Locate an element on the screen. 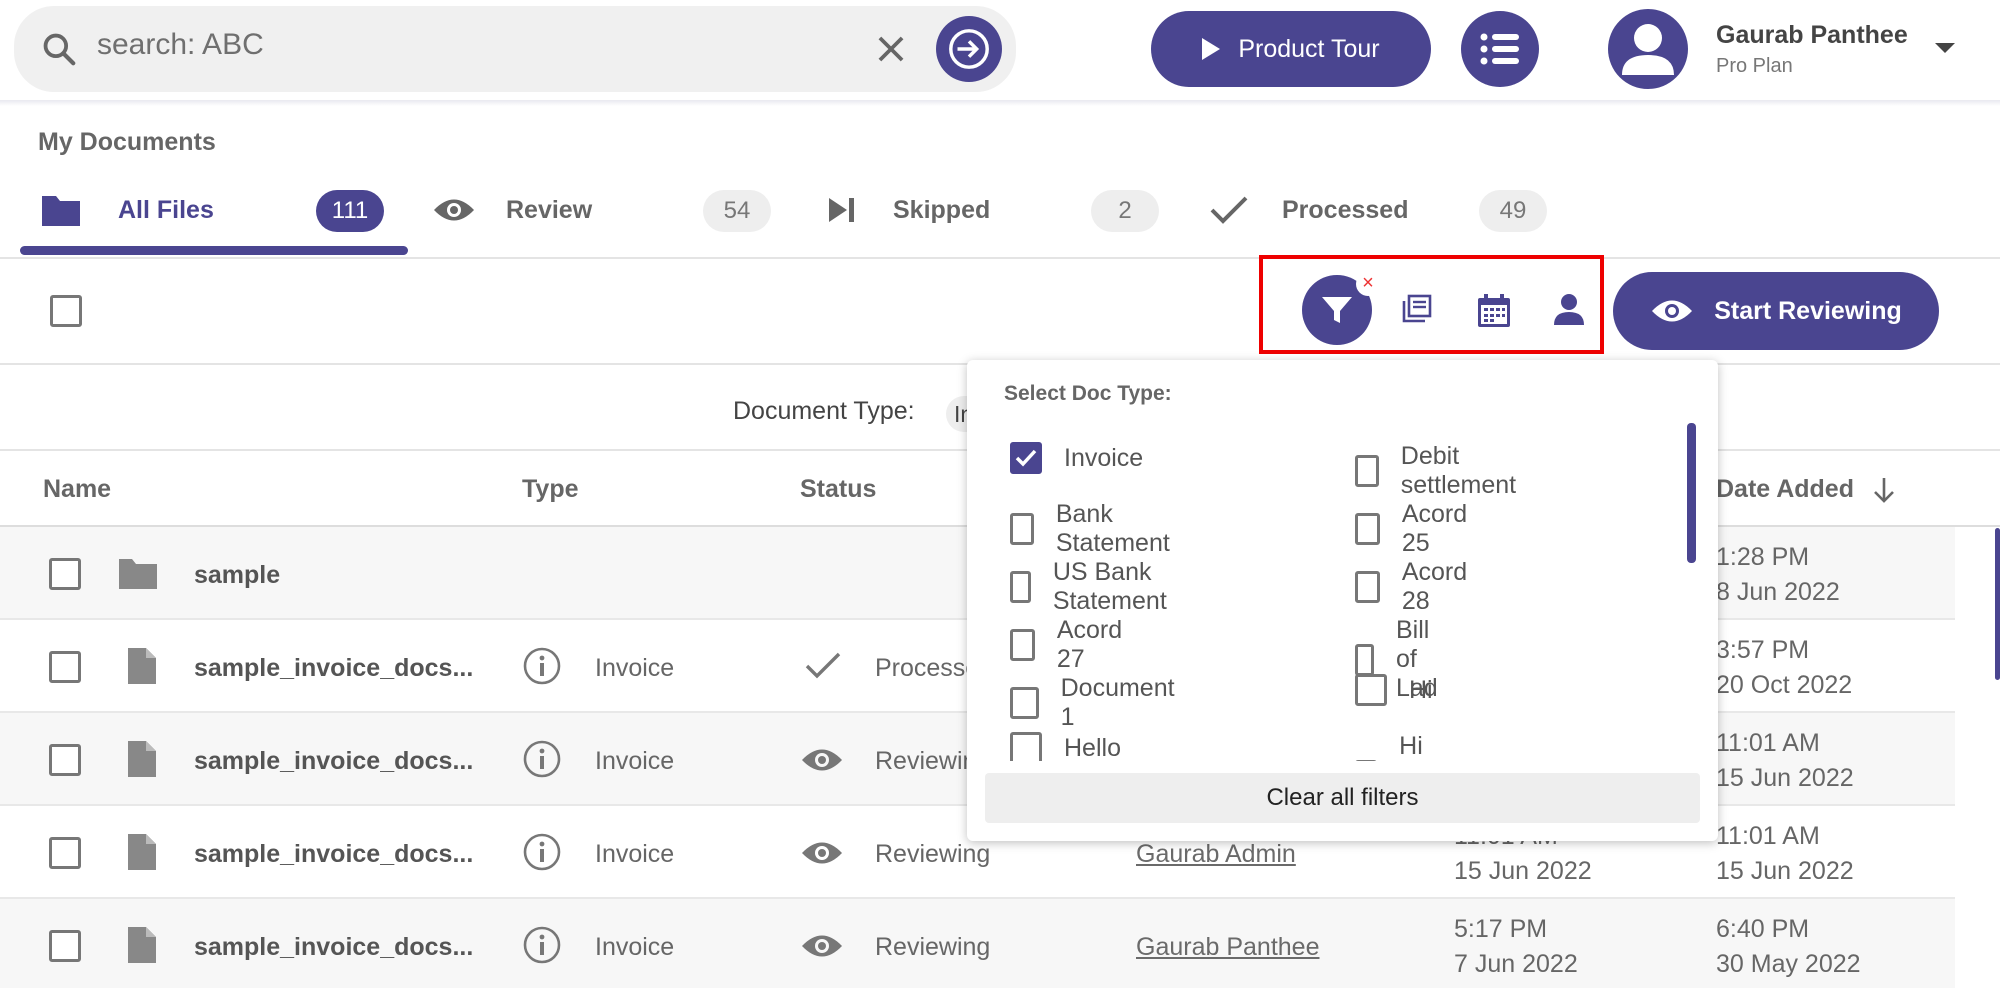 This screenshot has height=988, width=2000. doc-type-option: Hi Copy 1 is located at coordinates (1411, 746).